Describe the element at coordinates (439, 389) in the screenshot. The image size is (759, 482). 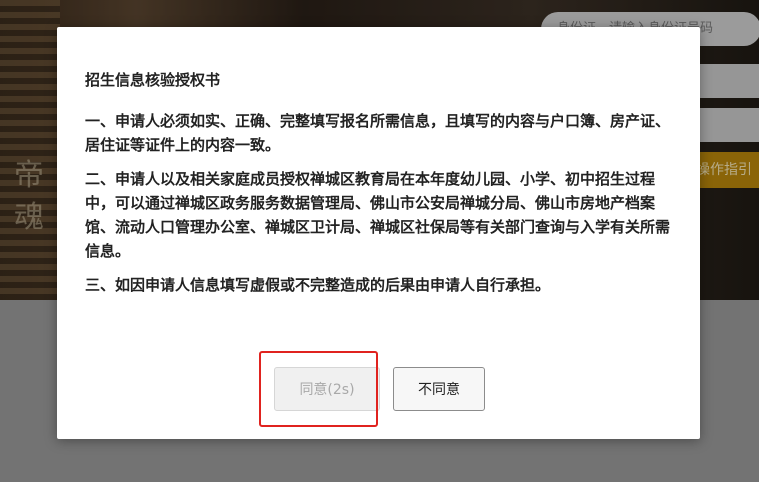
I see `disagree-button: 不同意` at that location.